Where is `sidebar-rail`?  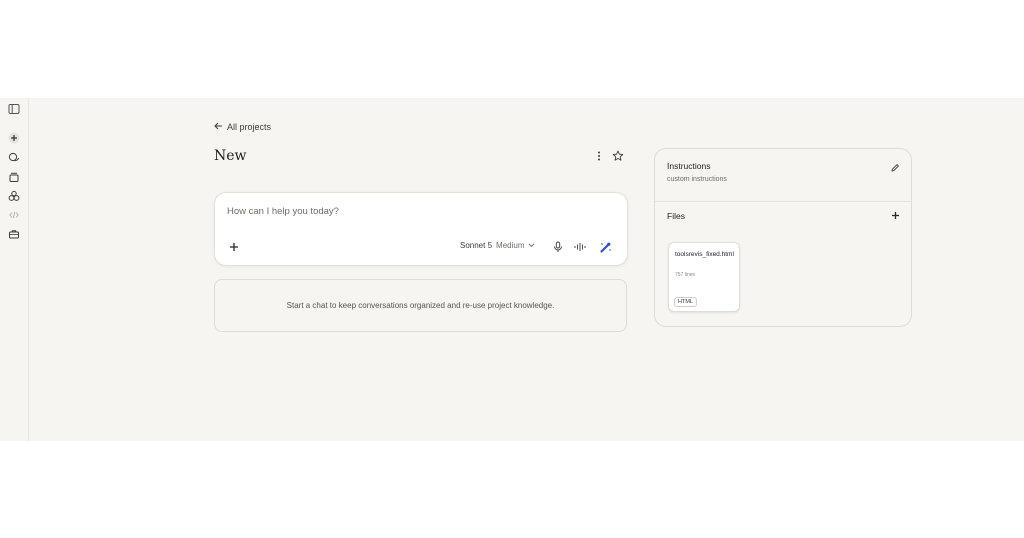 sidebar-rail is located at coordinates (14, 269).